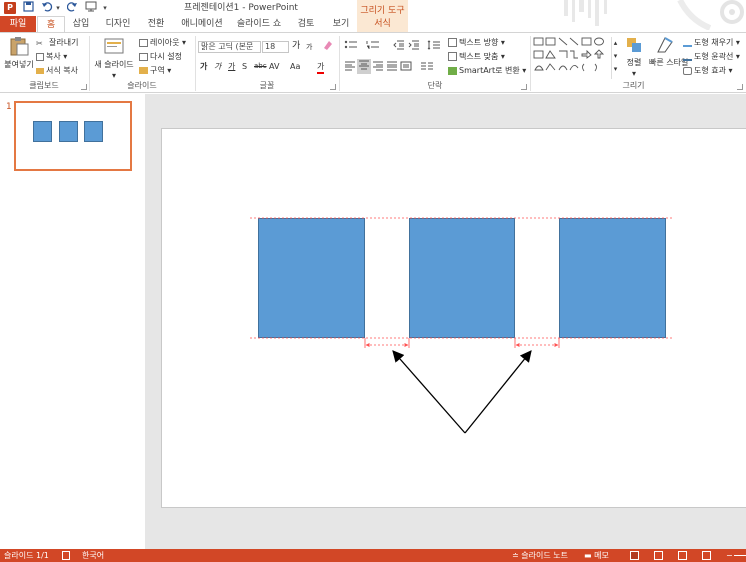 This screenshot has width=746, height=562. What do you see at coordinates (428, 67) in the screenshot?
I see `columns-icon` at bounding box center [428, 67].